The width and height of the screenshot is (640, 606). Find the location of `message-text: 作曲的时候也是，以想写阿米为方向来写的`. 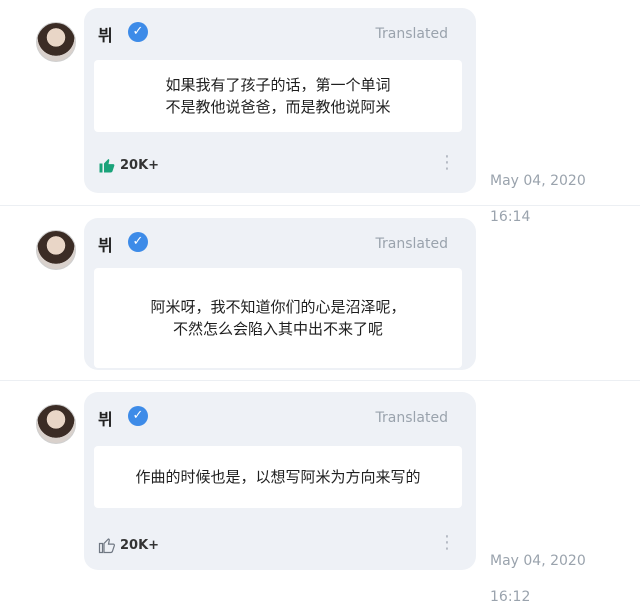

message-text: 作曲的时候也是，以想写阿米为方向来写的 is located at coordinates (278, 477).